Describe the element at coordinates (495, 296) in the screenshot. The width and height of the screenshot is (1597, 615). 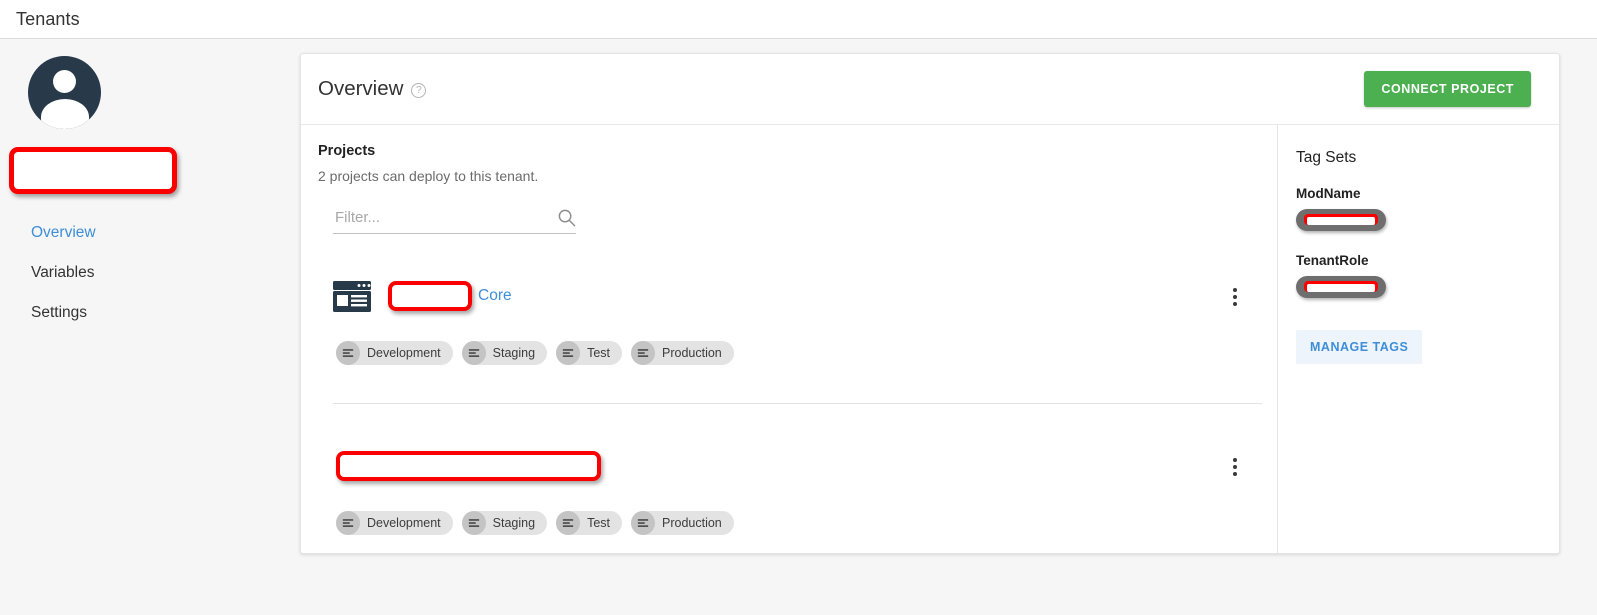
I see `project-name-link: Core` at that location.